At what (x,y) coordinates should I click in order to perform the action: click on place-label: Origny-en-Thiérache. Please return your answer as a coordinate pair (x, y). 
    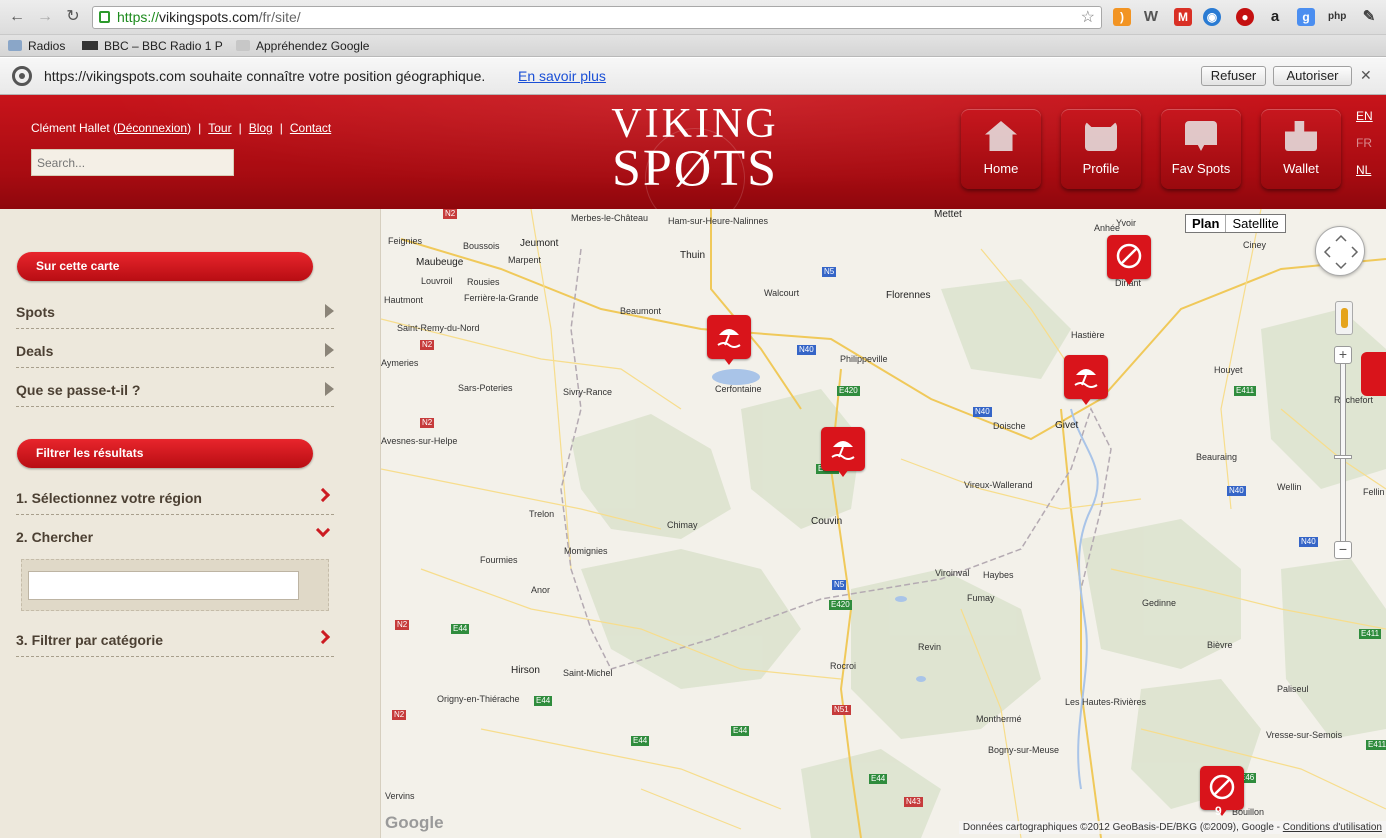
    Looking at the image, I should click on (478, 699).